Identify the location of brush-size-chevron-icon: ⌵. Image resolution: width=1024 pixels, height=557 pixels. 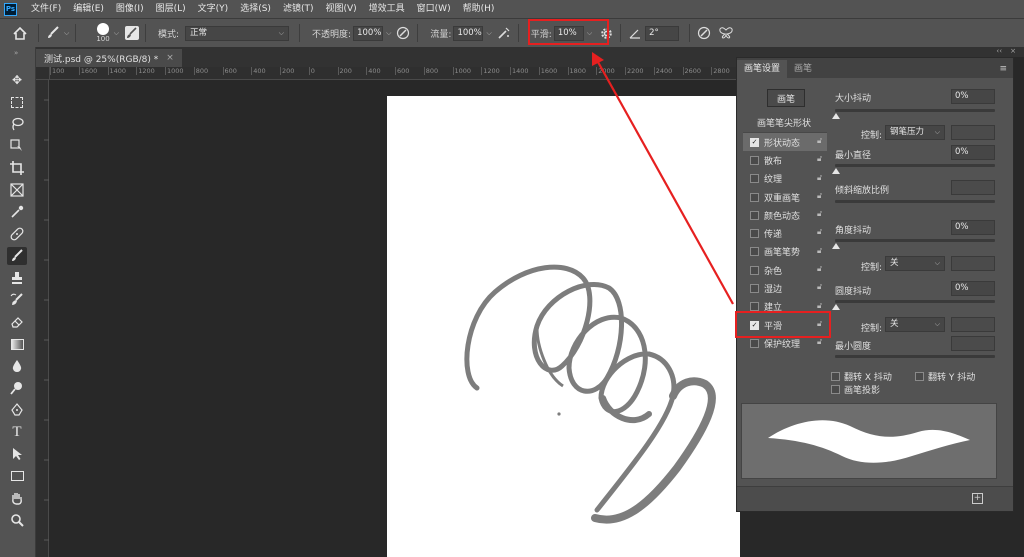
(116, 33).